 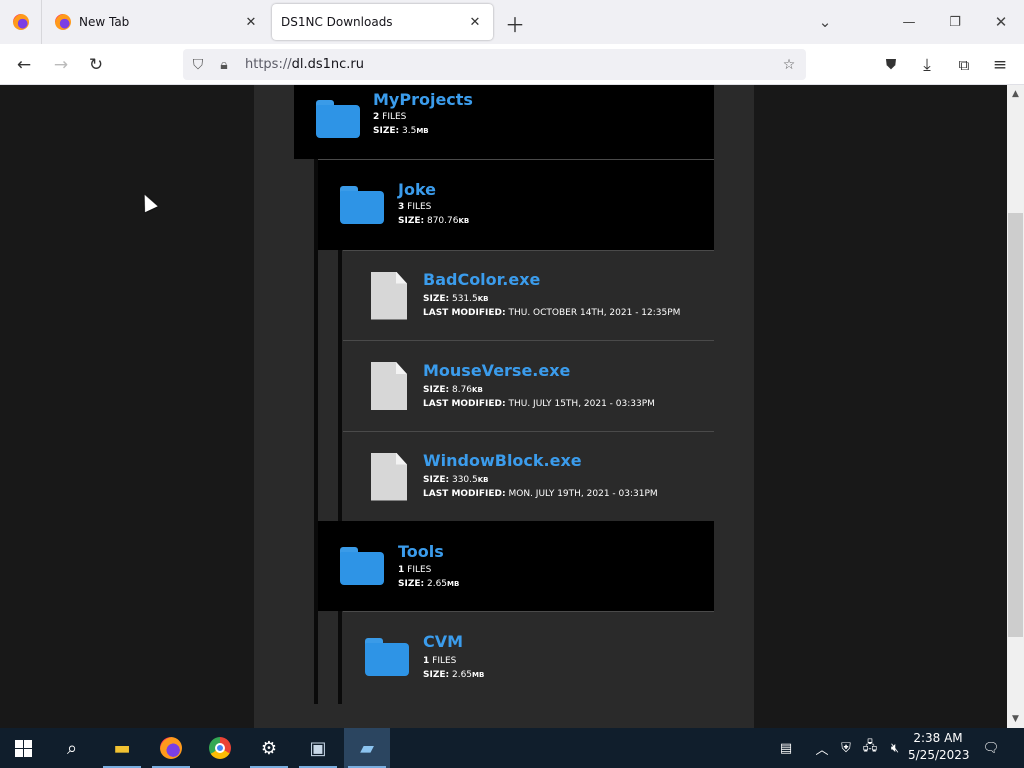 What do you see at coordinates (224, 65) in the screenshot?
I see `lock-icon: 🔒︎` at bounding box center [224, 65].